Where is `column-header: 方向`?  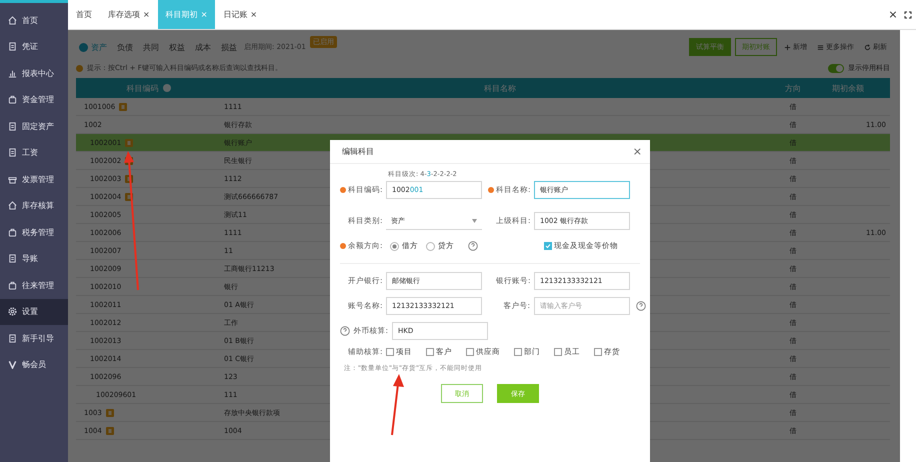
column-header: 方向 is located at coordinates (793, 88).